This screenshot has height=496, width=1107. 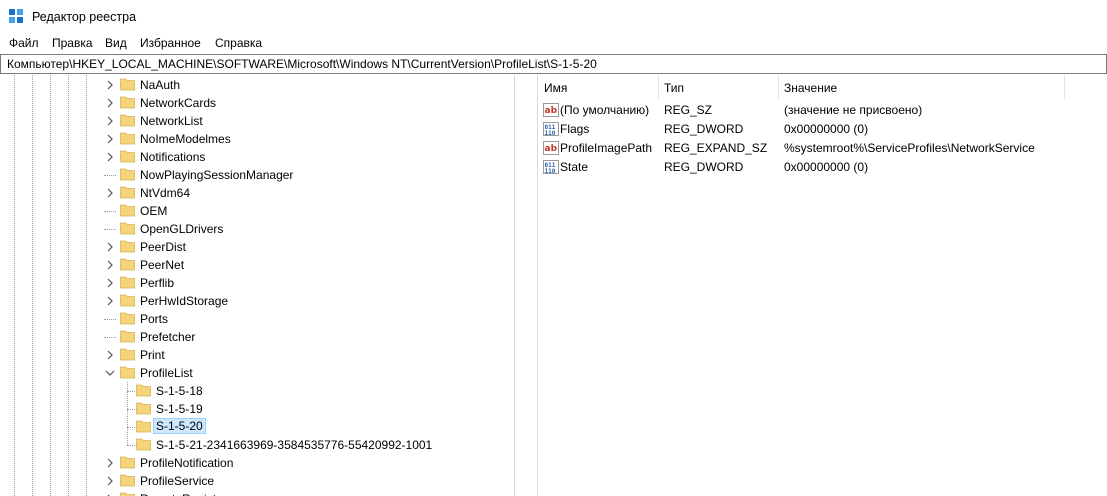 I want to click on tree-item-label: OpenGLDrivers, so click(x=182, y=229).